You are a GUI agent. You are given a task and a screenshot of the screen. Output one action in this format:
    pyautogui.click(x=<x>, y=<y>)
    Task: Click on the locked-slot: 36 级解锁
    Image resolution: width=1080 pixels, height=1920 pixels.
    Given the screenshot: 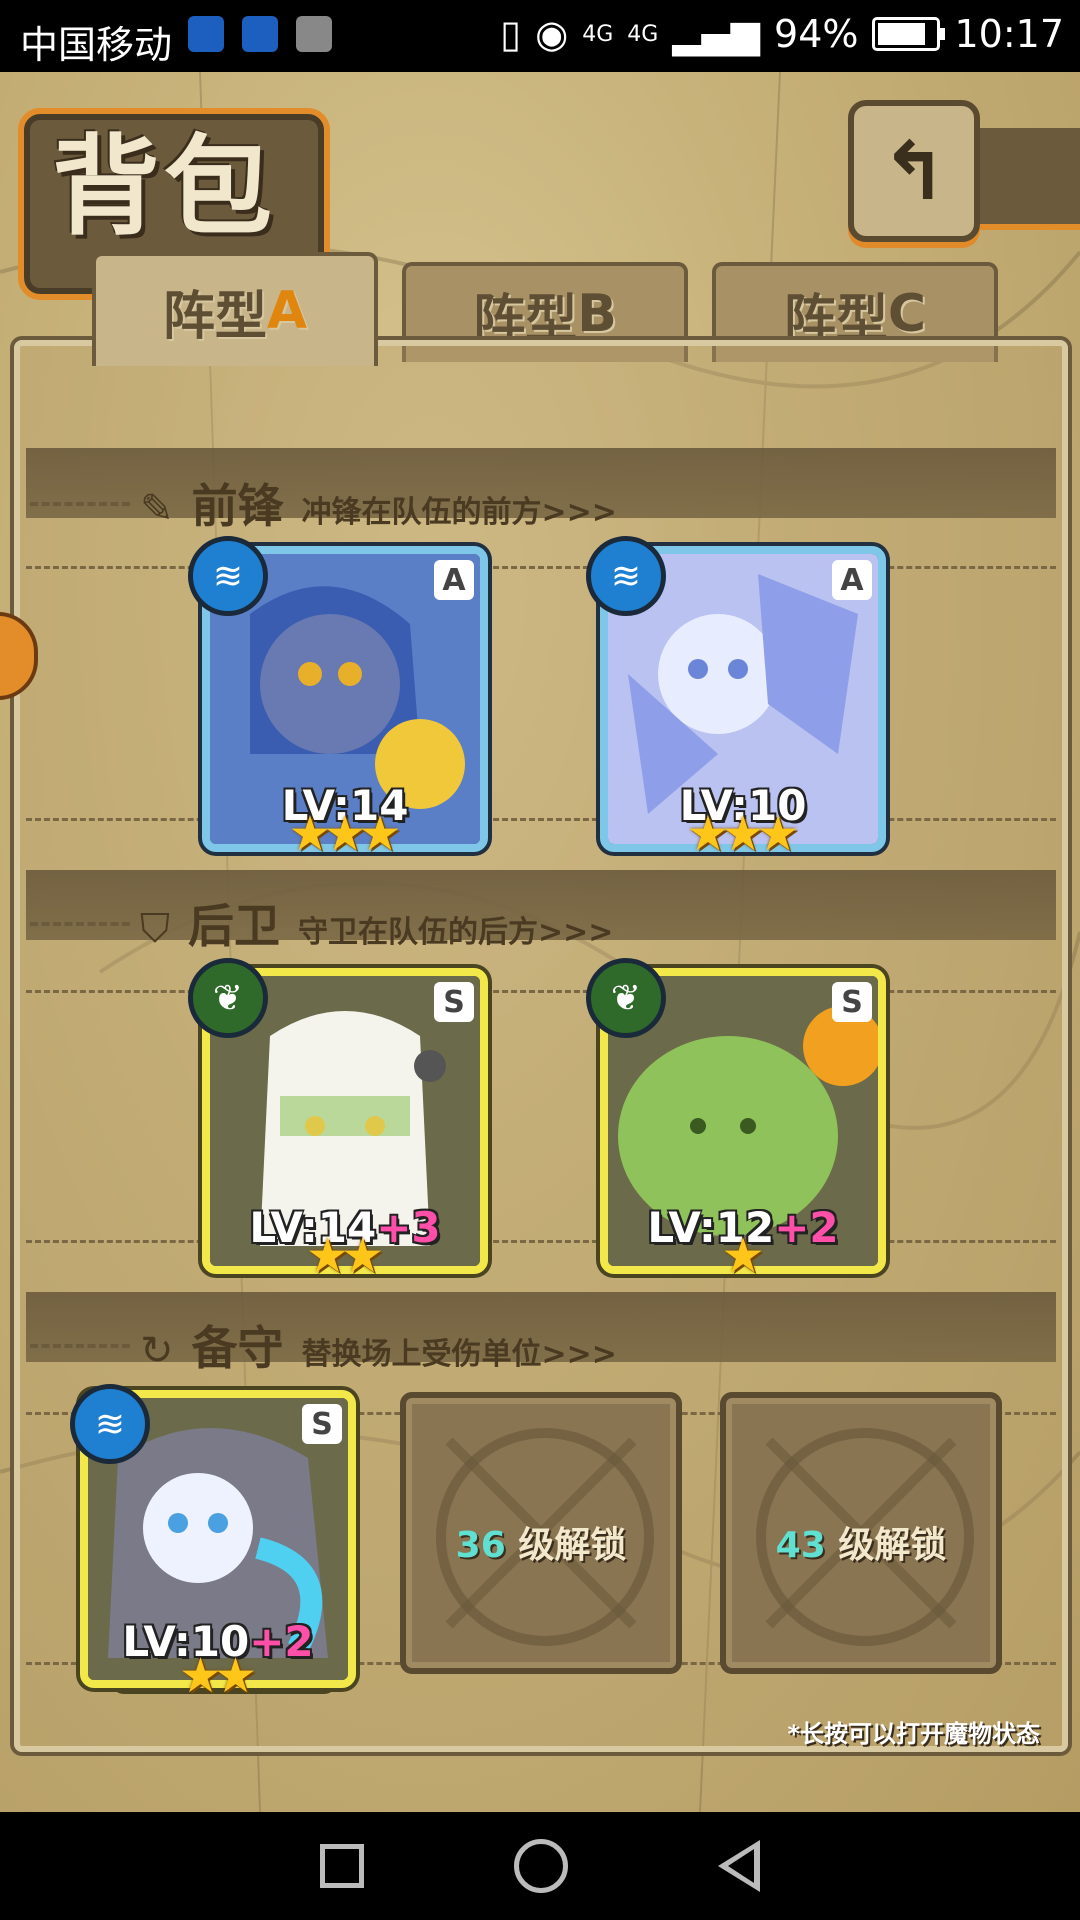 What is the action you would take?
    pyautogui.click(x=541, y=1533)
    